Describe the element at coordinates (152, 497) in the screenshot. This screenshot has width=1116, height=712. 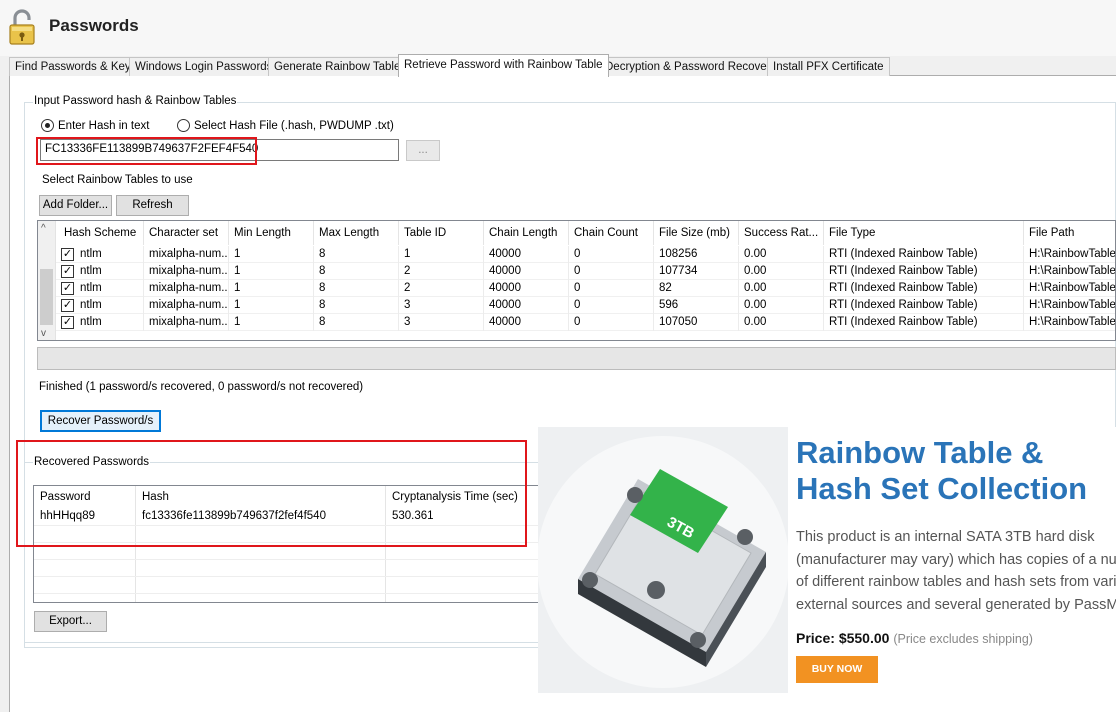
I see `col-hash: Hash` at that location.